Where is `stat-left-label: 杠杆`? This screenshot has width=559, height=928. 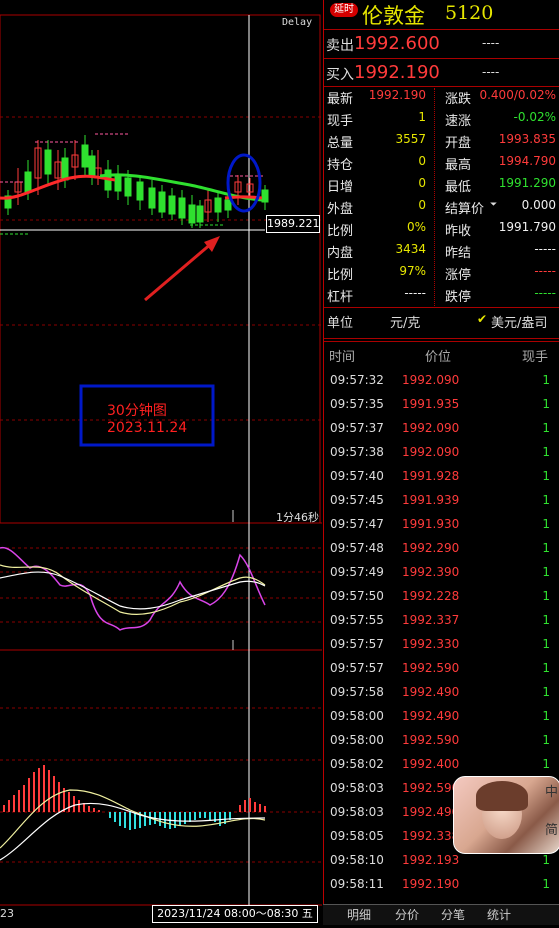
stat-left-label: 杠杆 is located at coordinates (340, 297).